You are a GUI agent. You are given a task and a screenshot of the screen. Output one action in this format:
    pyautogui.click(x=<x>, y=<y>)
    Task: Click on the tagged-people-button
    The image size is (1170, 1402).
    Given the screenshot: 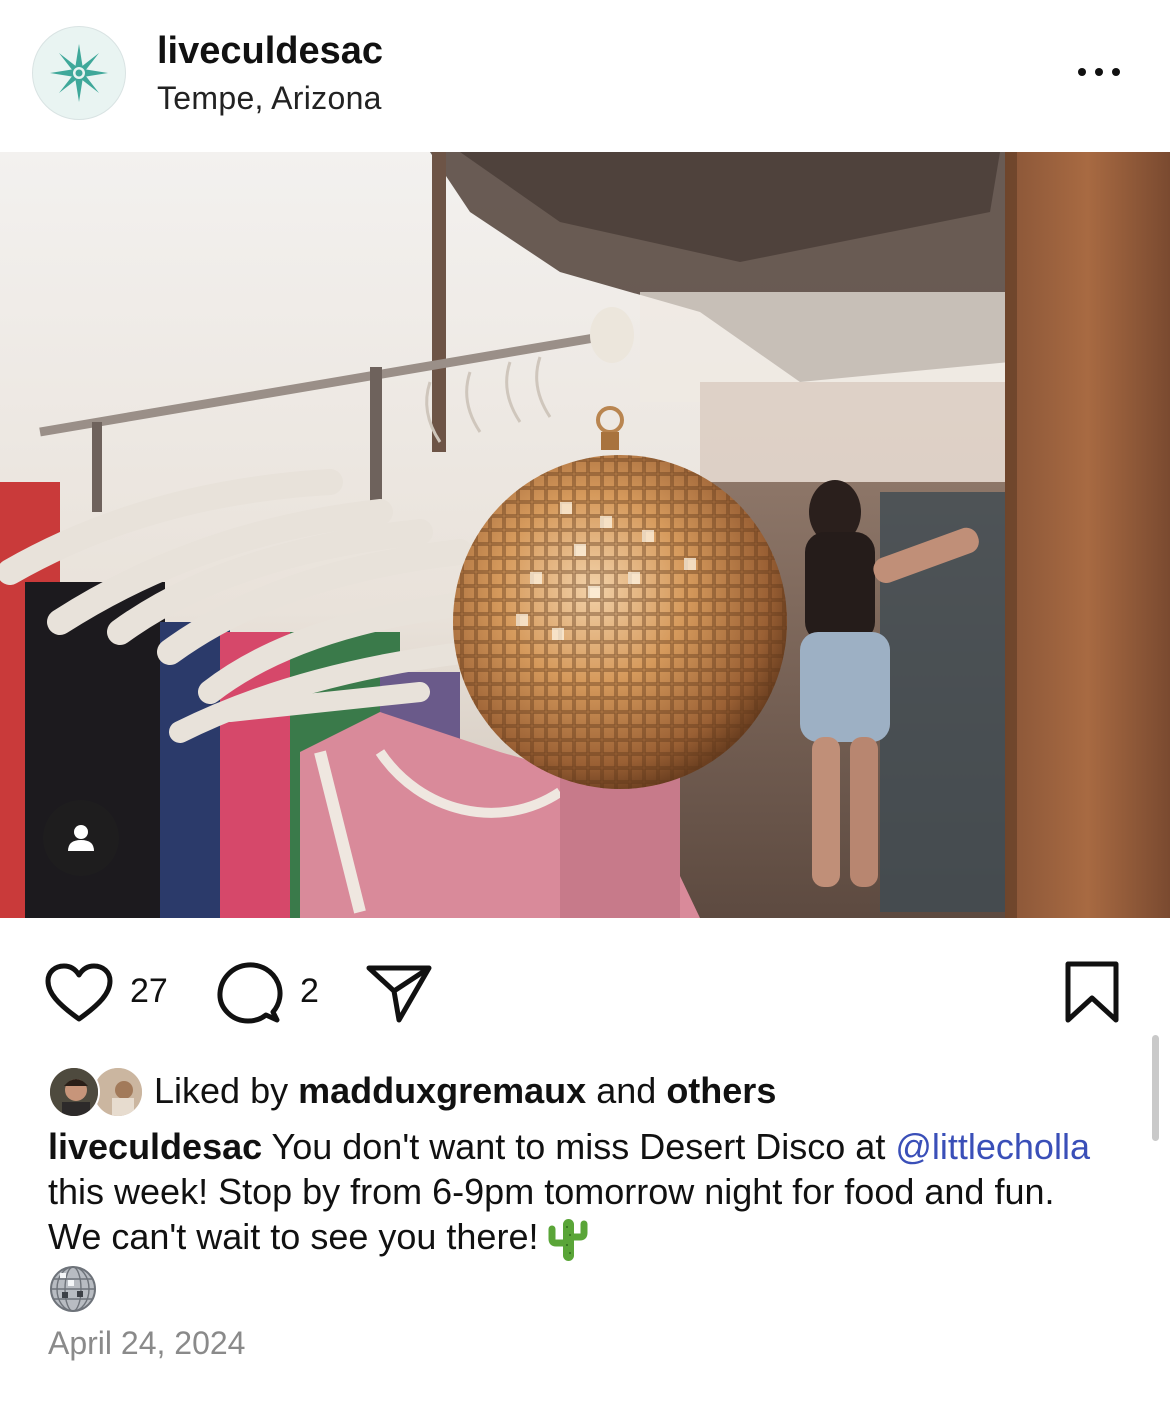 What is the action you would take?
    pyautogui.click(x=81, y=838)
    